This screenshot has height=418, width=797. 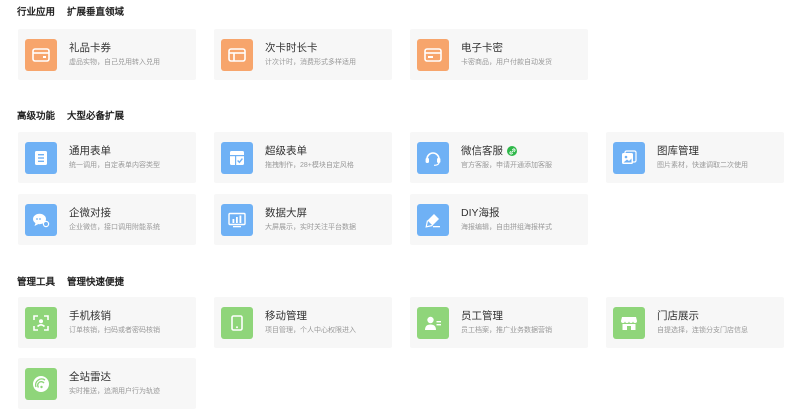 I want to click on card-name-row: 微信客服, so click(x=506, y=151).